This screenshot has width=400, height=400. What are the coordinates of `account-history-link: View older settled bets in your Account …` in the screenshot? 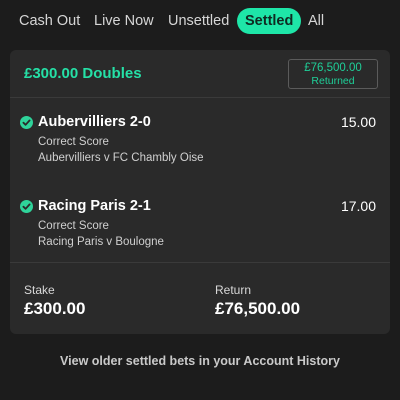 It's located at (200, 361).